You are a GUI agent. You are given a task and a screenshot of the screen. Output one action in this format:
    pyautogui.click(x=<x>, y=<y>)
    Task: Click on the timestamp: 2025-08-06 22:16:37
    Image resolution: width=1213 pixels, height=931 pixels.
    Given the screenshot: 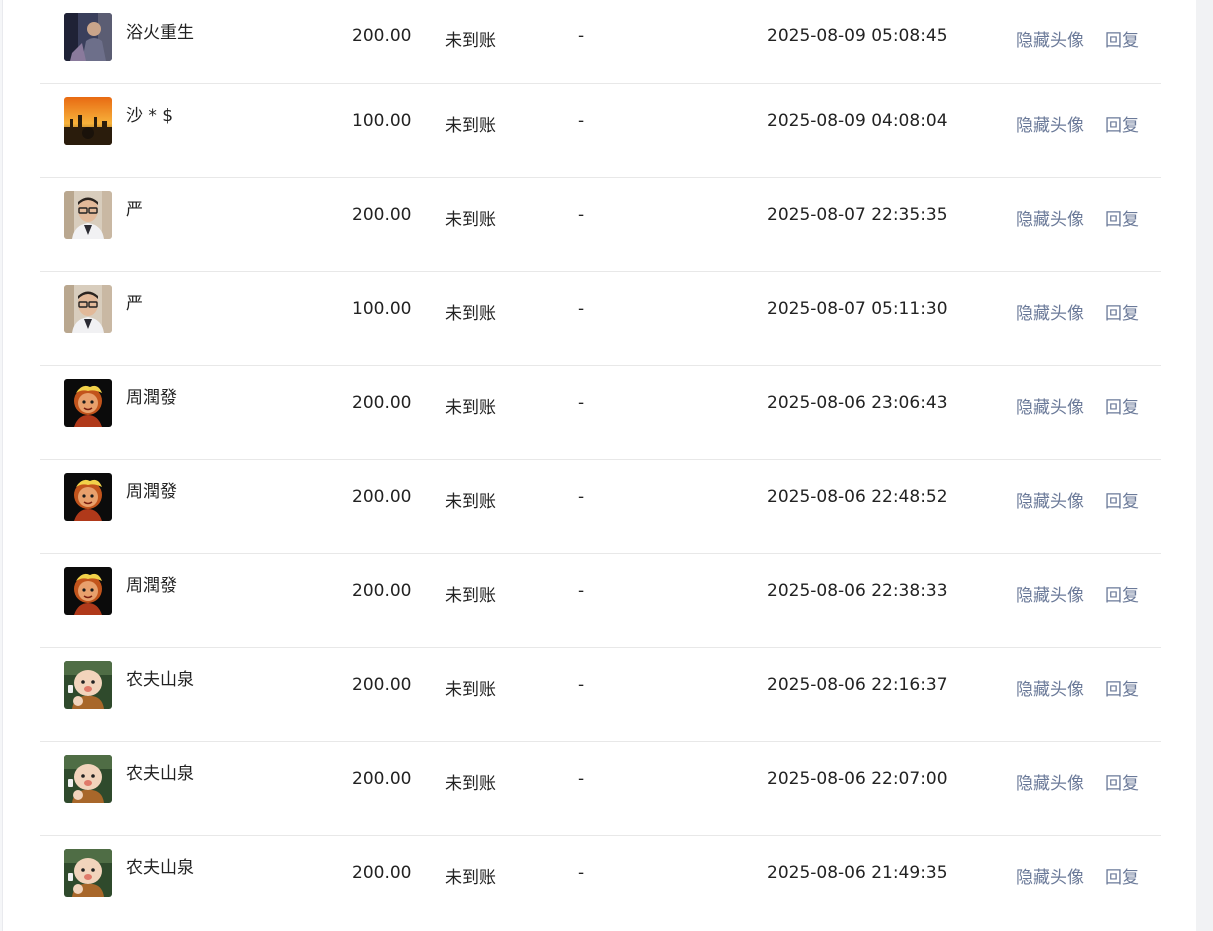 What is the action you would take?
    pyautogui.click(x=857, y=685)
    